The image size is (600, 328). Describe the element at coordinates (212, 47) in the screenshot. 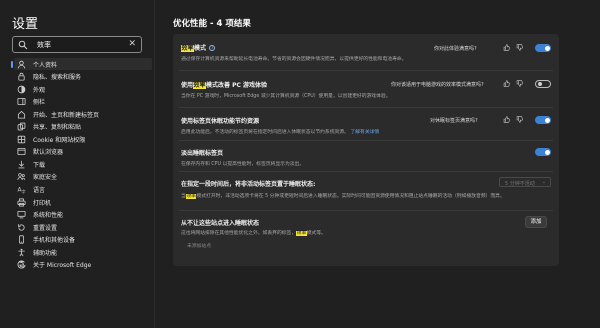

I see `help-icon: ?` at that location.